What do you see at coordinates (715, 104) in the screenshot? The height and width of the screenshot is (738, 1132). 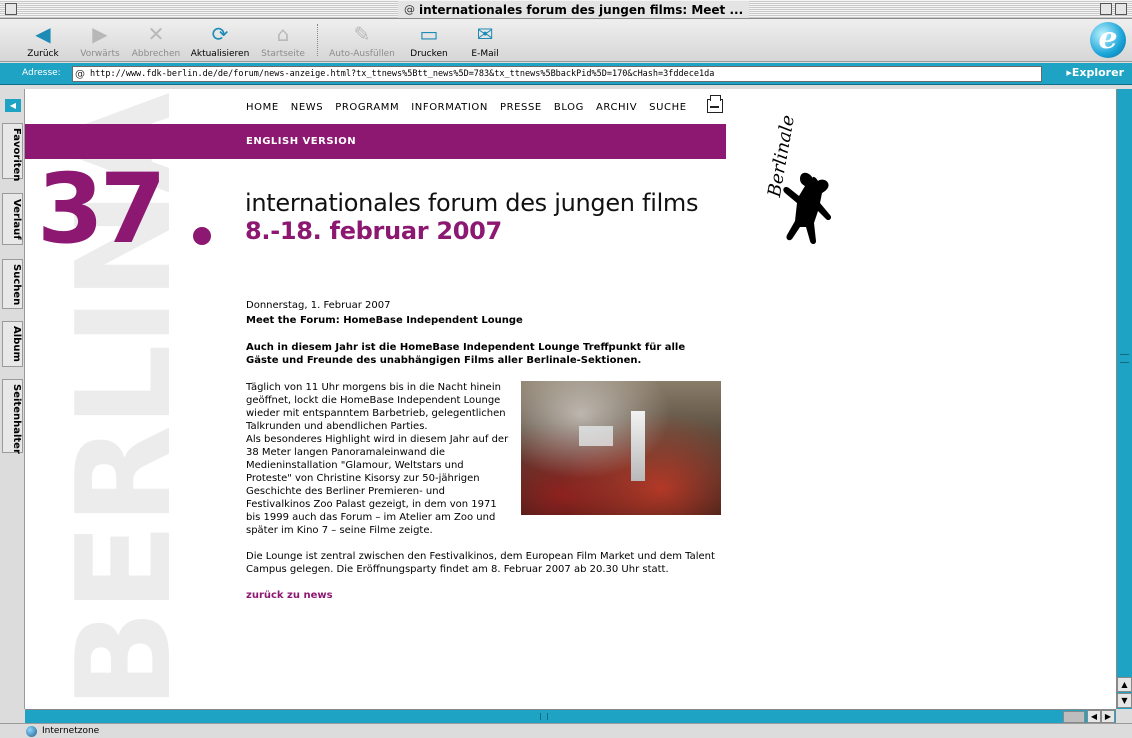 I see `print-page-icon` at bounding box center [715, 104].